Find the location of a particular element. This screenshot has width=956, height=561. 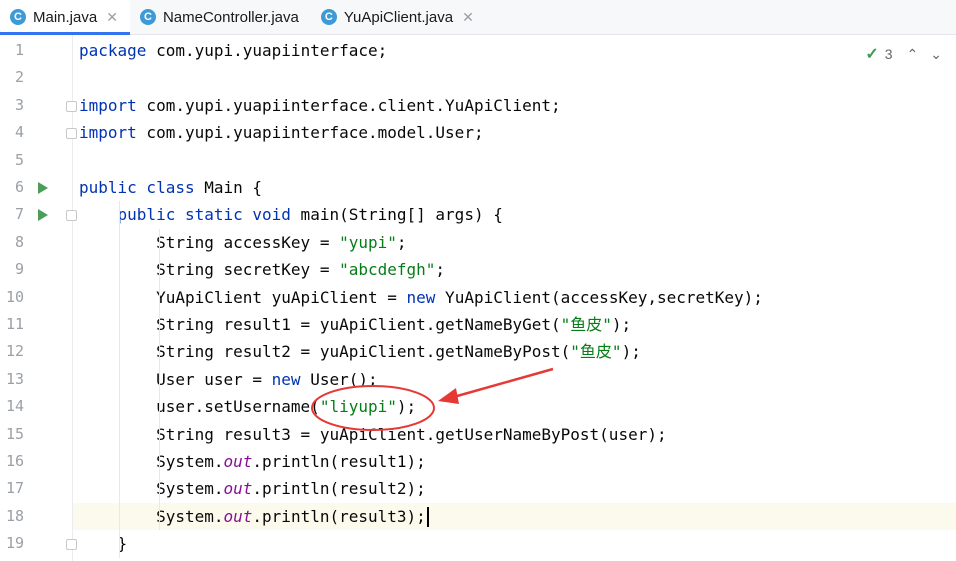

code-token: main(String[] args) { is located at coordinates (396, 215).